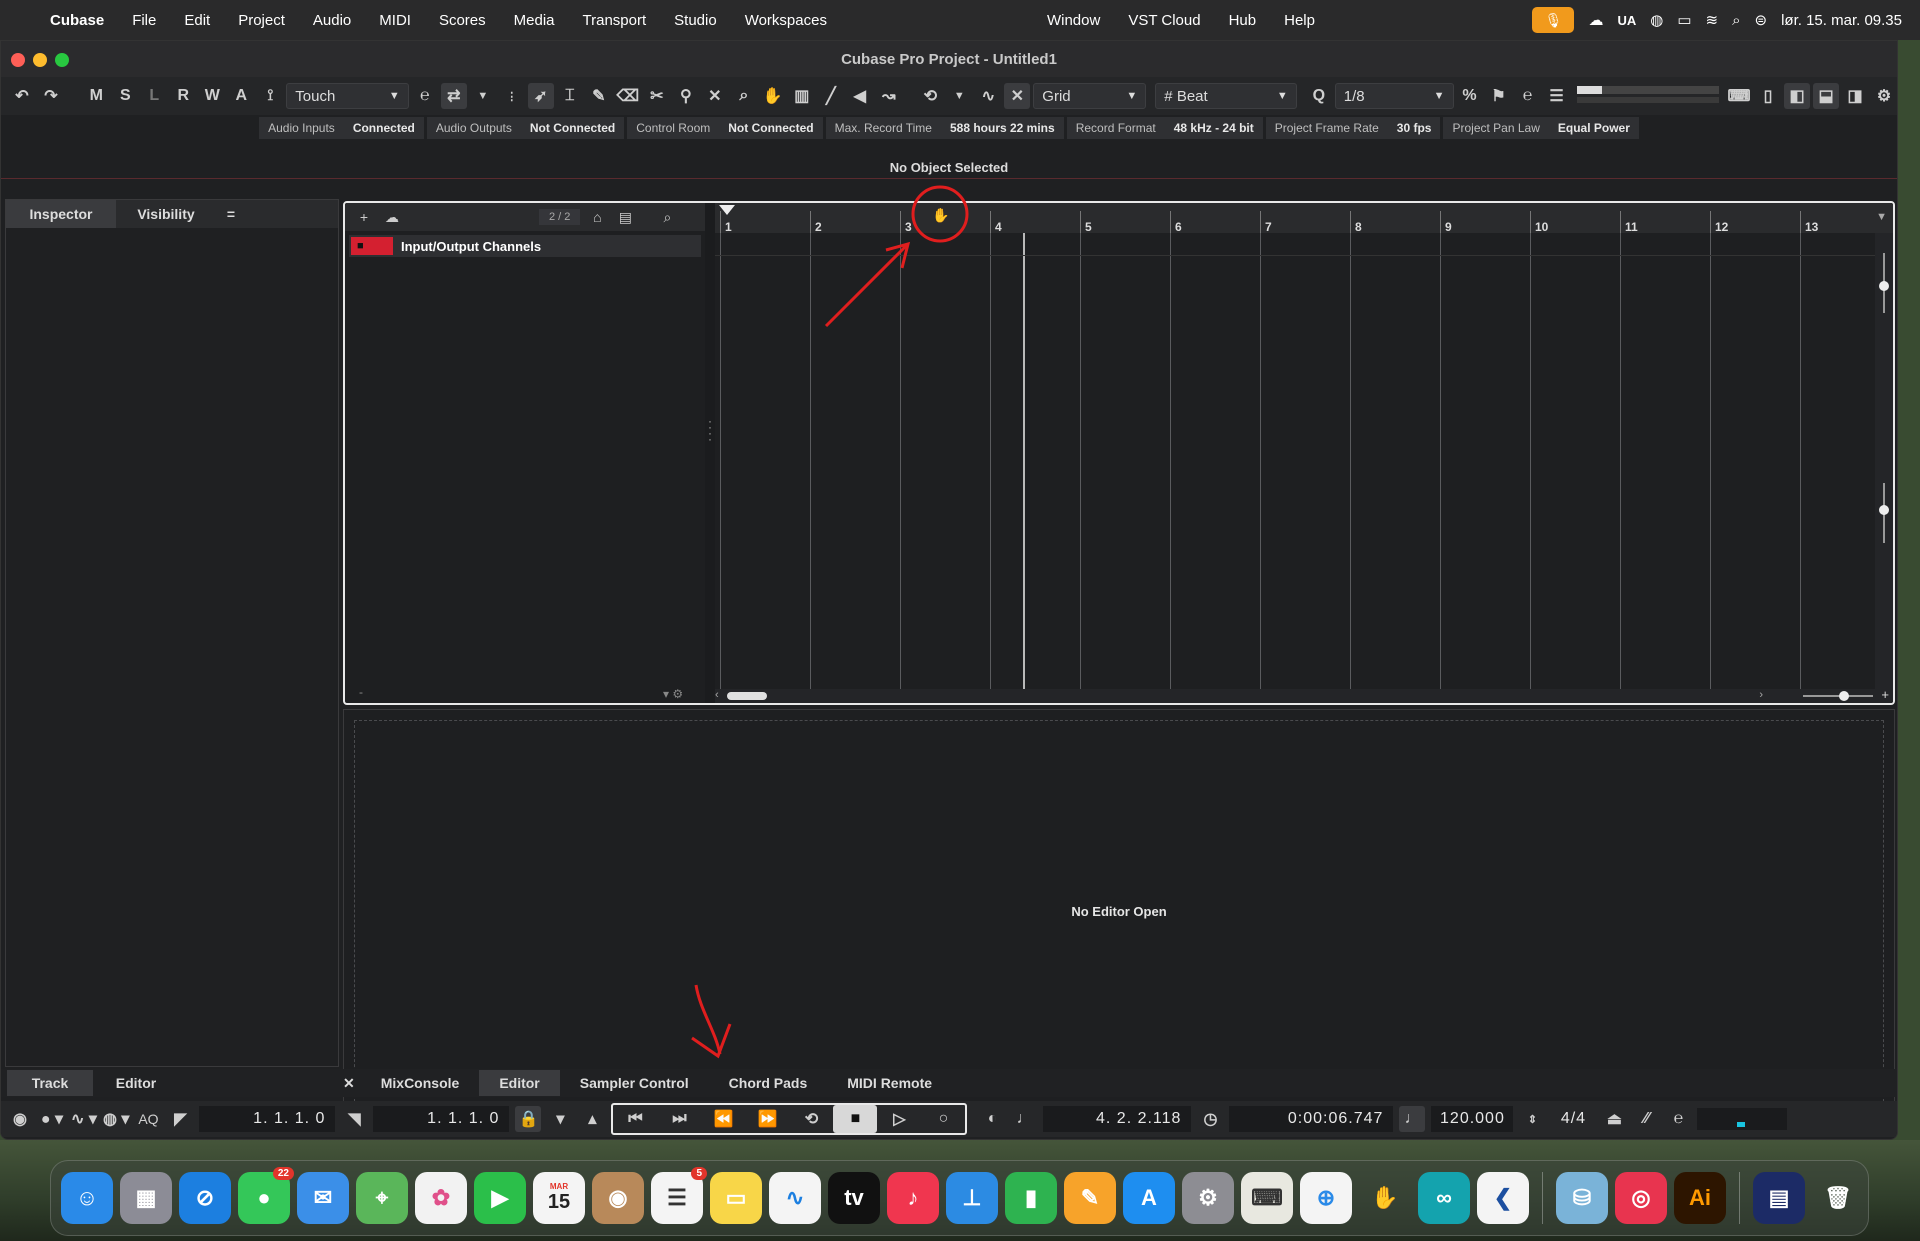 The height and width of the screenshot is (1241, 1920). Describe the element at coordinates (267, 1119) in the screenshot. I see `left-locator-field: 1. 1. 1. 0` at that location.